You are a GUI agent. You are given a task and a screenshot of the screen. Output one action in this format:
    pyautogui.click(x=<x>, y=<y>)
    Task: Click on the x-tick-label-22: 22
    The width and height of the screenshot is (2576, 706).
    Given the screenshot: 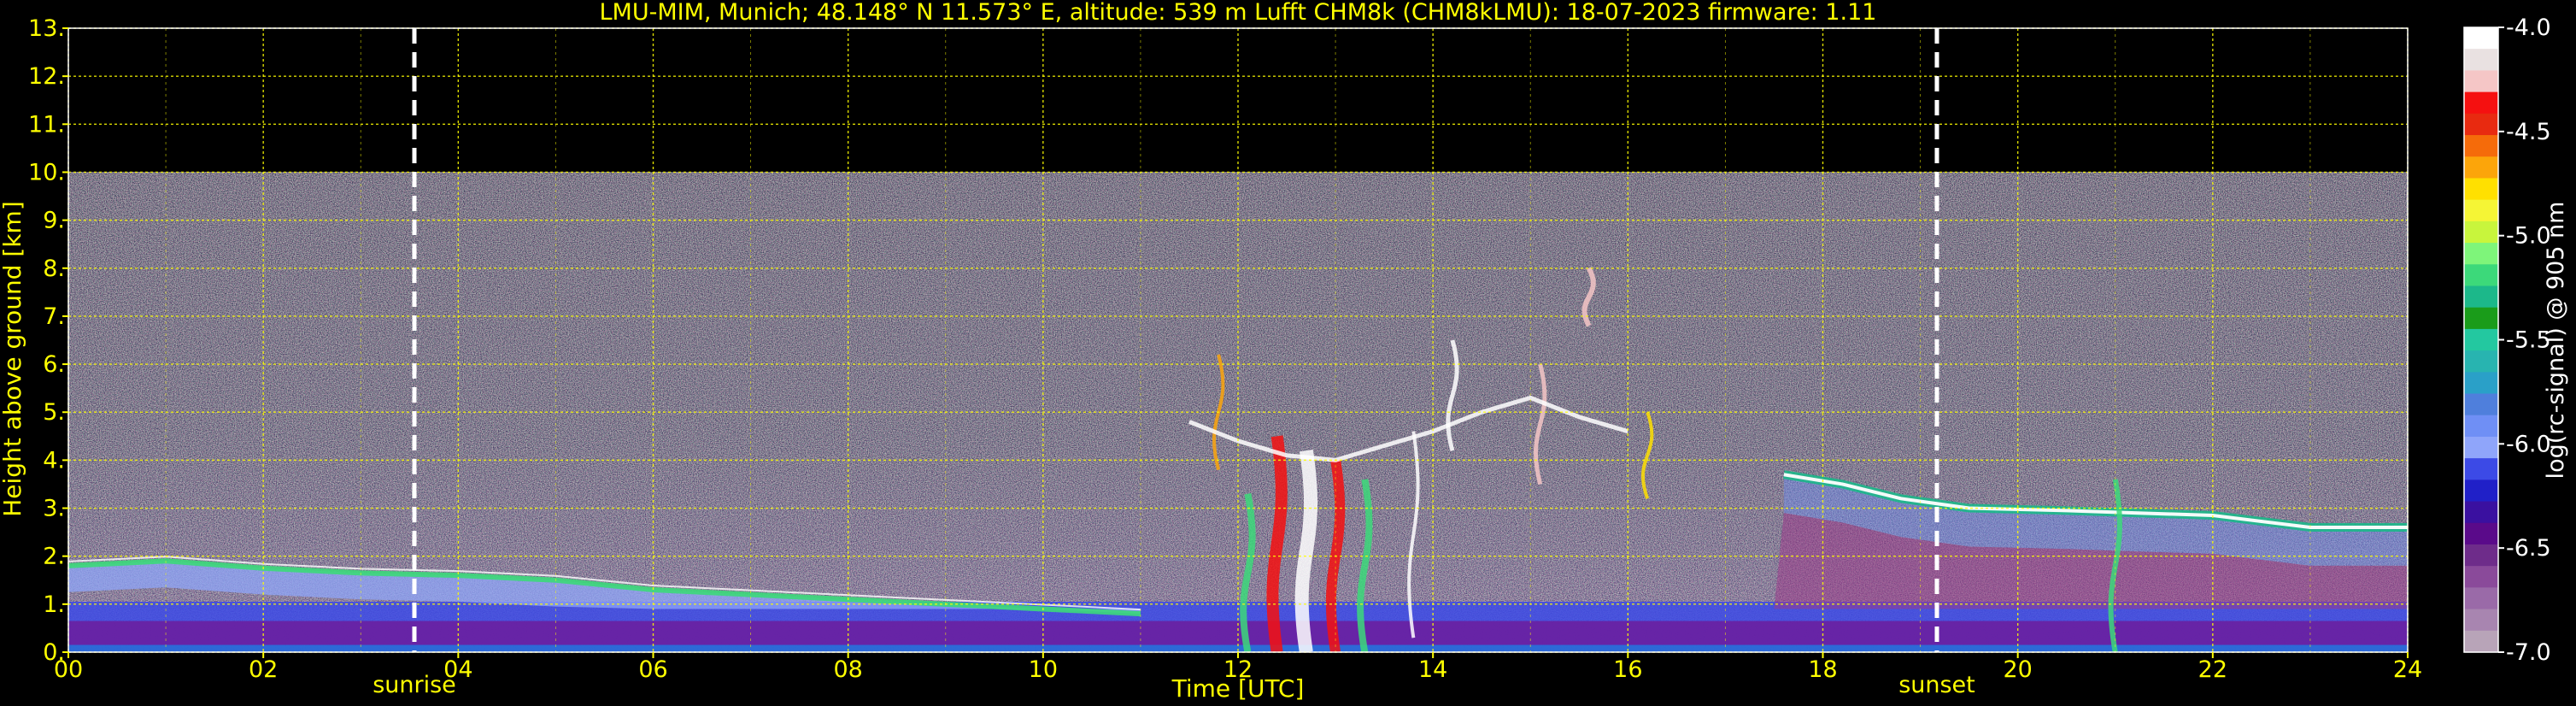 What is the action you would take?
    pyautogui.click(x=2212, y=669)
    